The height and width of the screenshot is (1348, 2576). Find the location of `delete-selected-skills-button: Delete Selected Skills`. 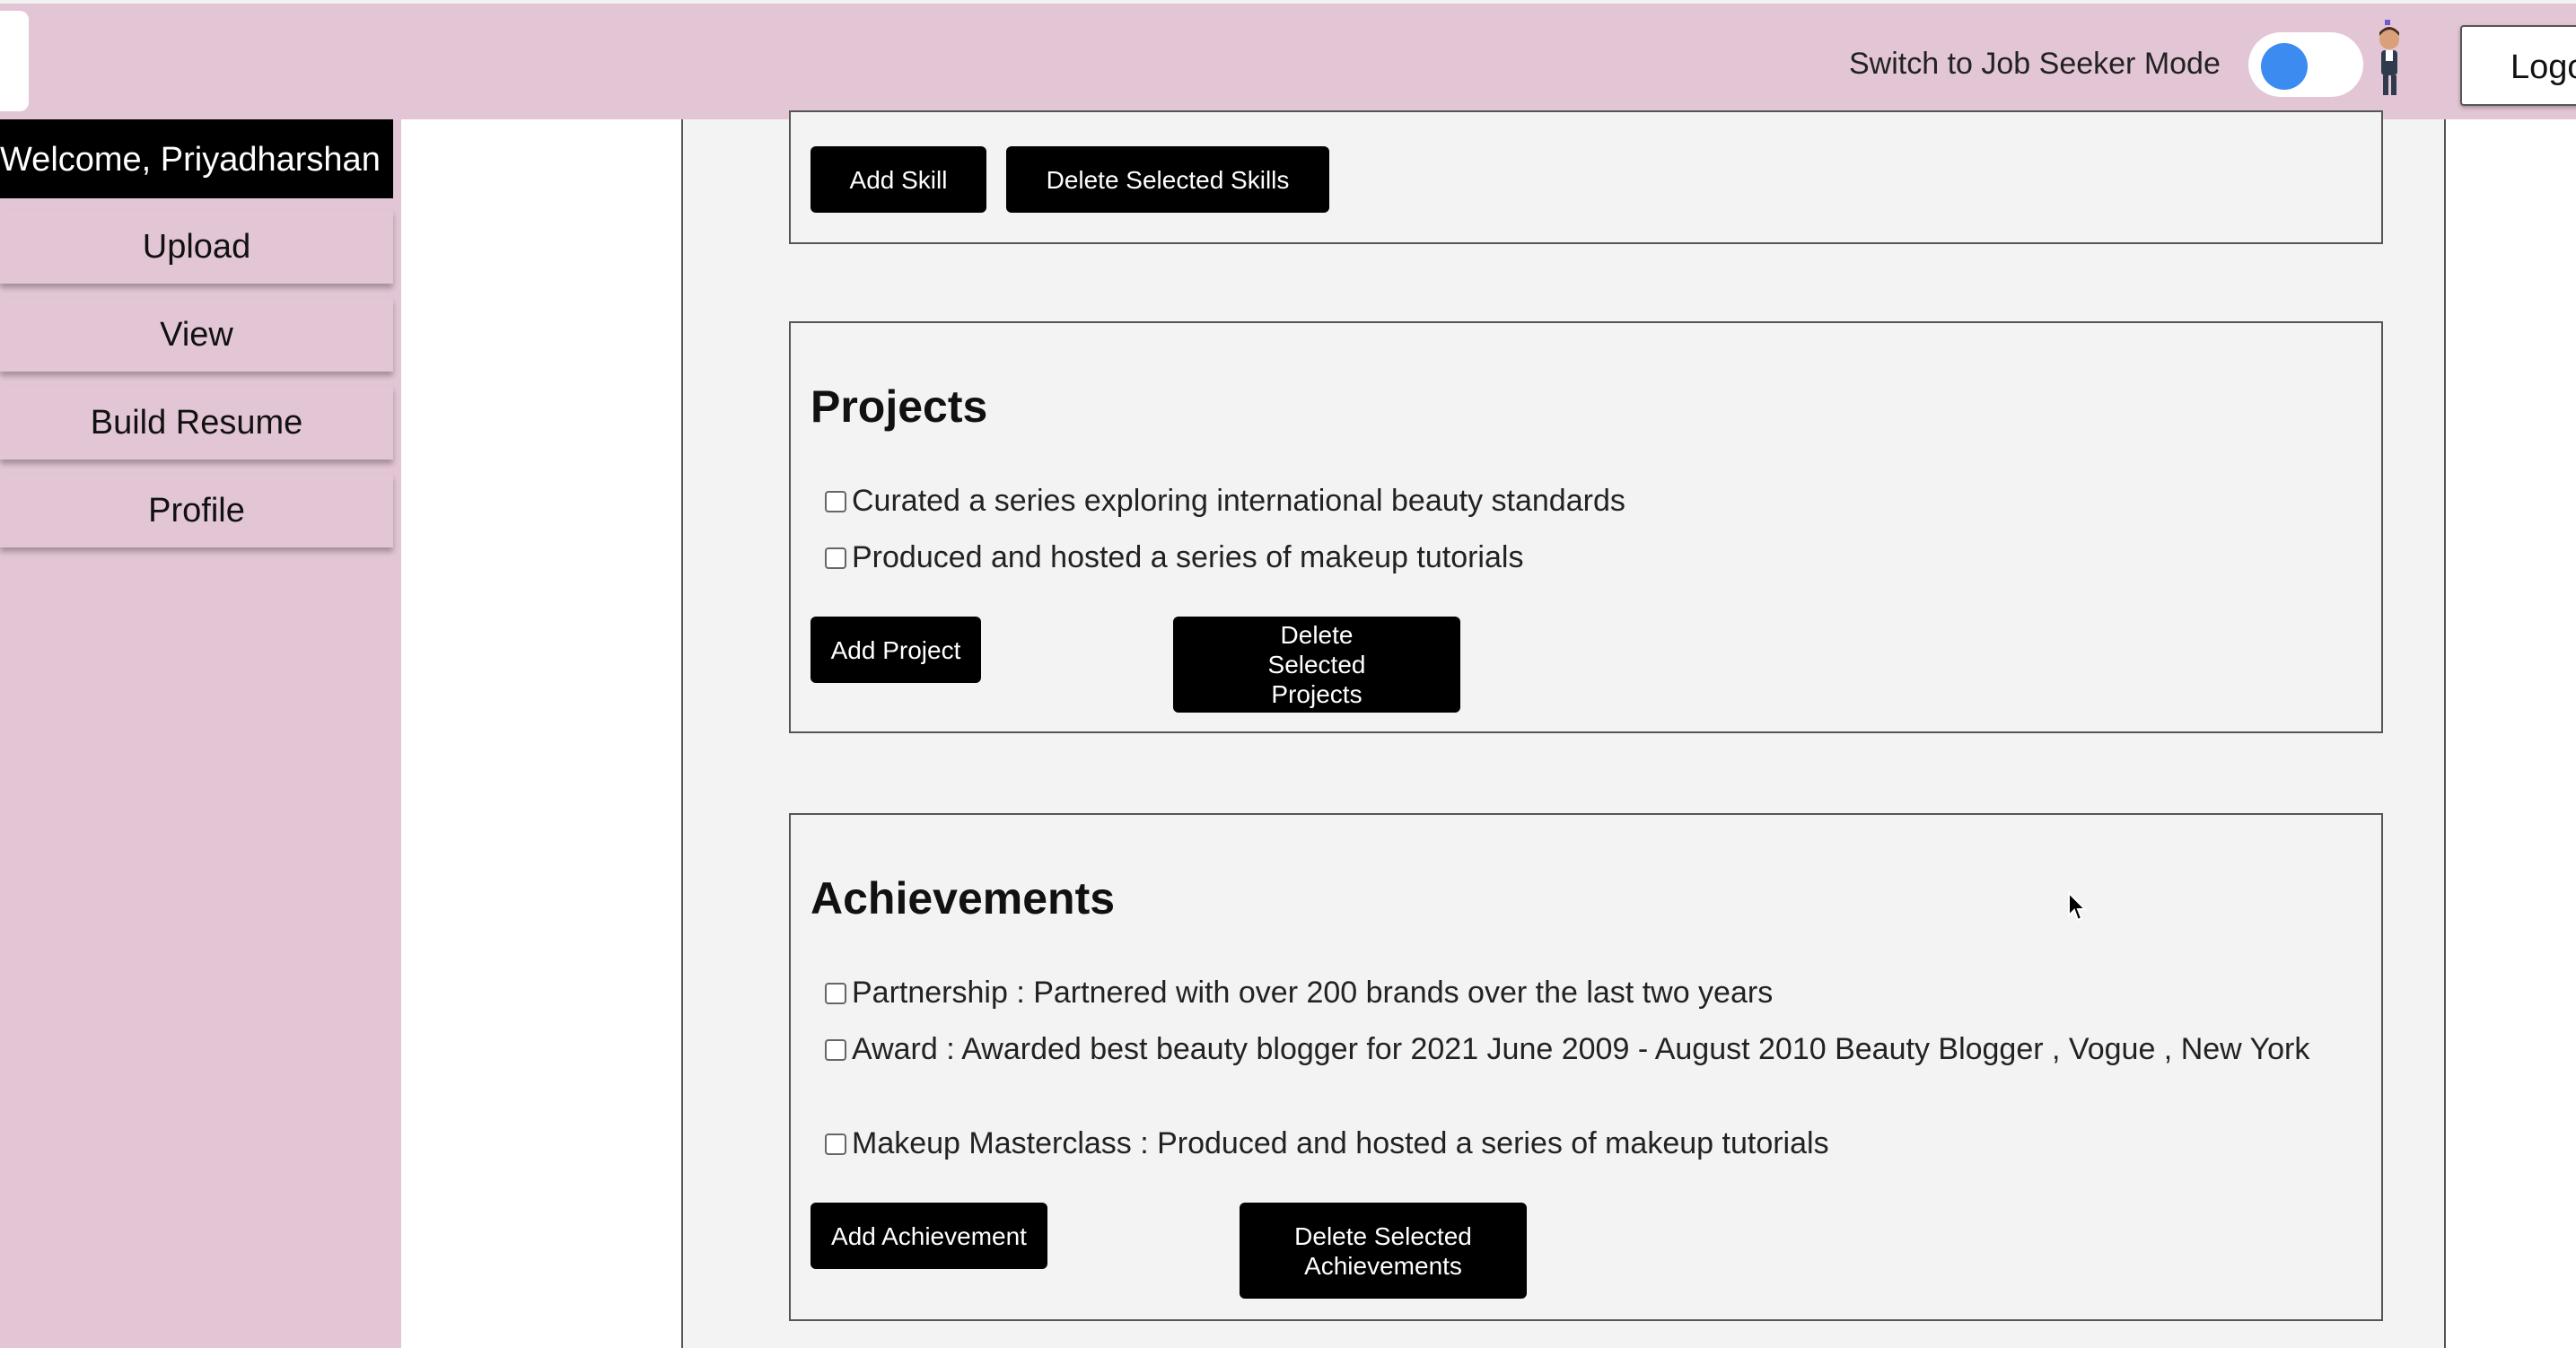

delete-selected-skills-button: Delete Selected Skills is located at coordinates (1167, 179).